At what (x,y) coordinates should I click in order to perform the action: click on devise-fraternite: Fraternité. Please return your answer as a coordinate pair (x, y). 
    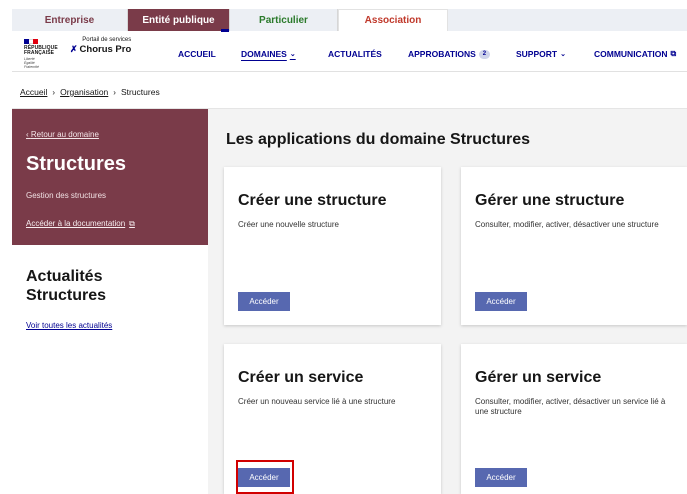
    Looking at the image, I should click on (31, 67).